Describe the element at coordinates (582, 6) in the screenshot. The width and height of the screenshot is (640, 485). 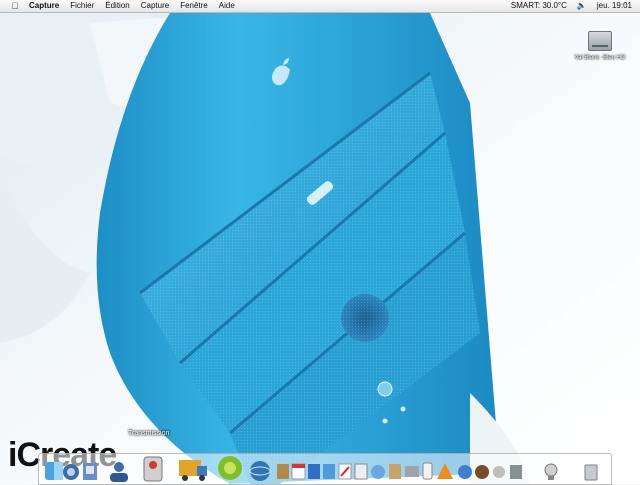
I see `speaker-icon: 🔈` at that location.